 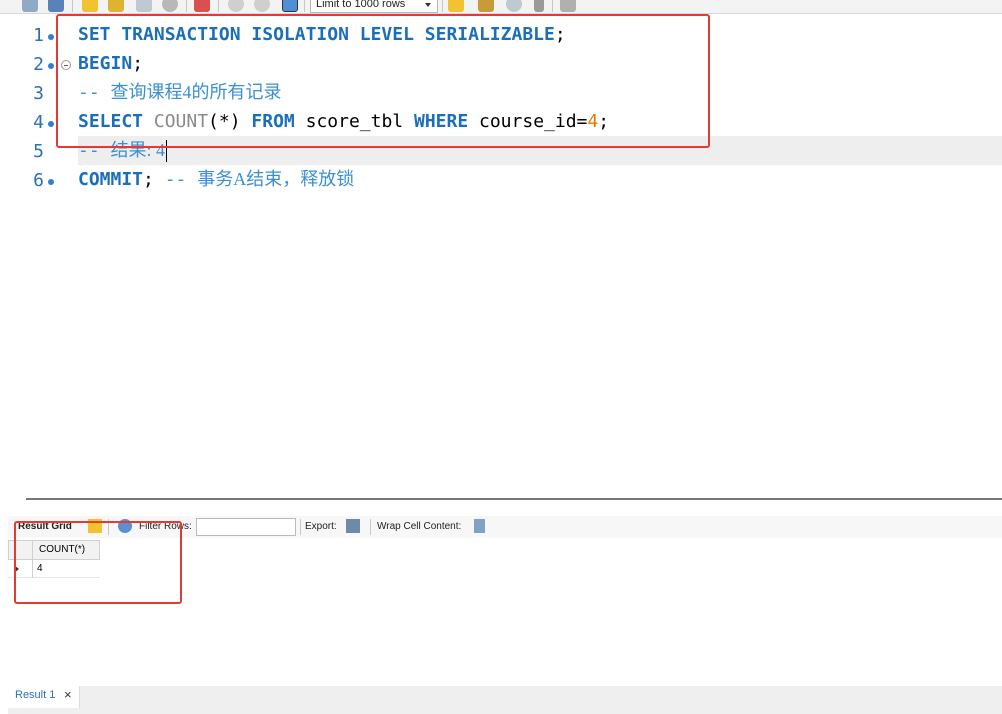 I want to click on rollback-icon, so click(x=262, y=6).